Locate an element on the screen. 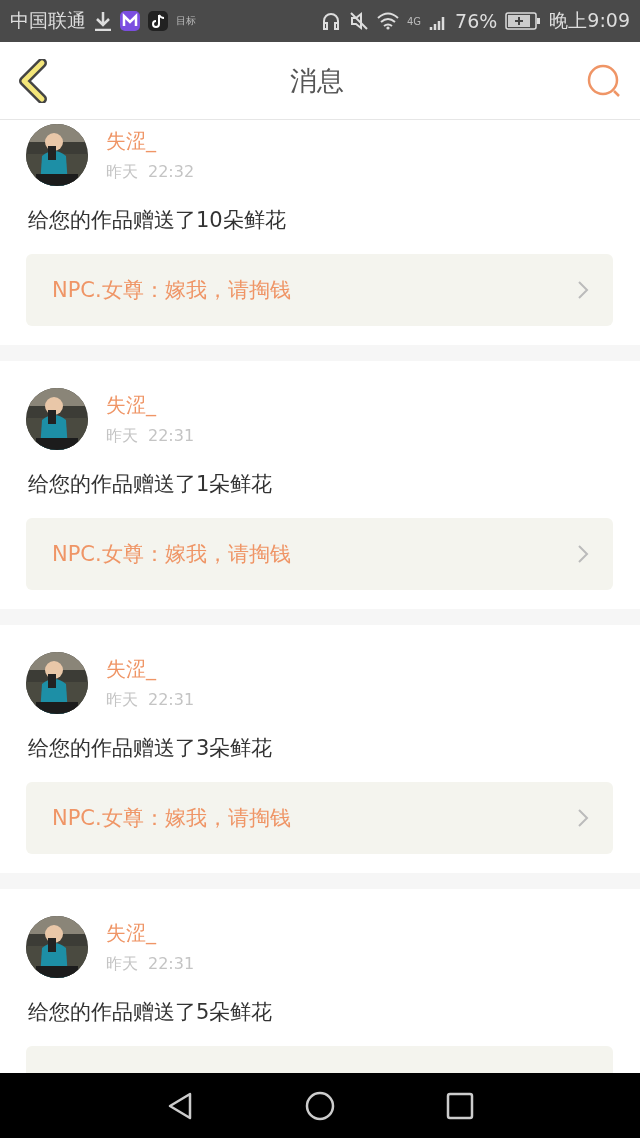 This screenshot has height=1138, width=640. message-text: 给您的作品赠送了10朵鲜花 is located at coordinates (157, 220).